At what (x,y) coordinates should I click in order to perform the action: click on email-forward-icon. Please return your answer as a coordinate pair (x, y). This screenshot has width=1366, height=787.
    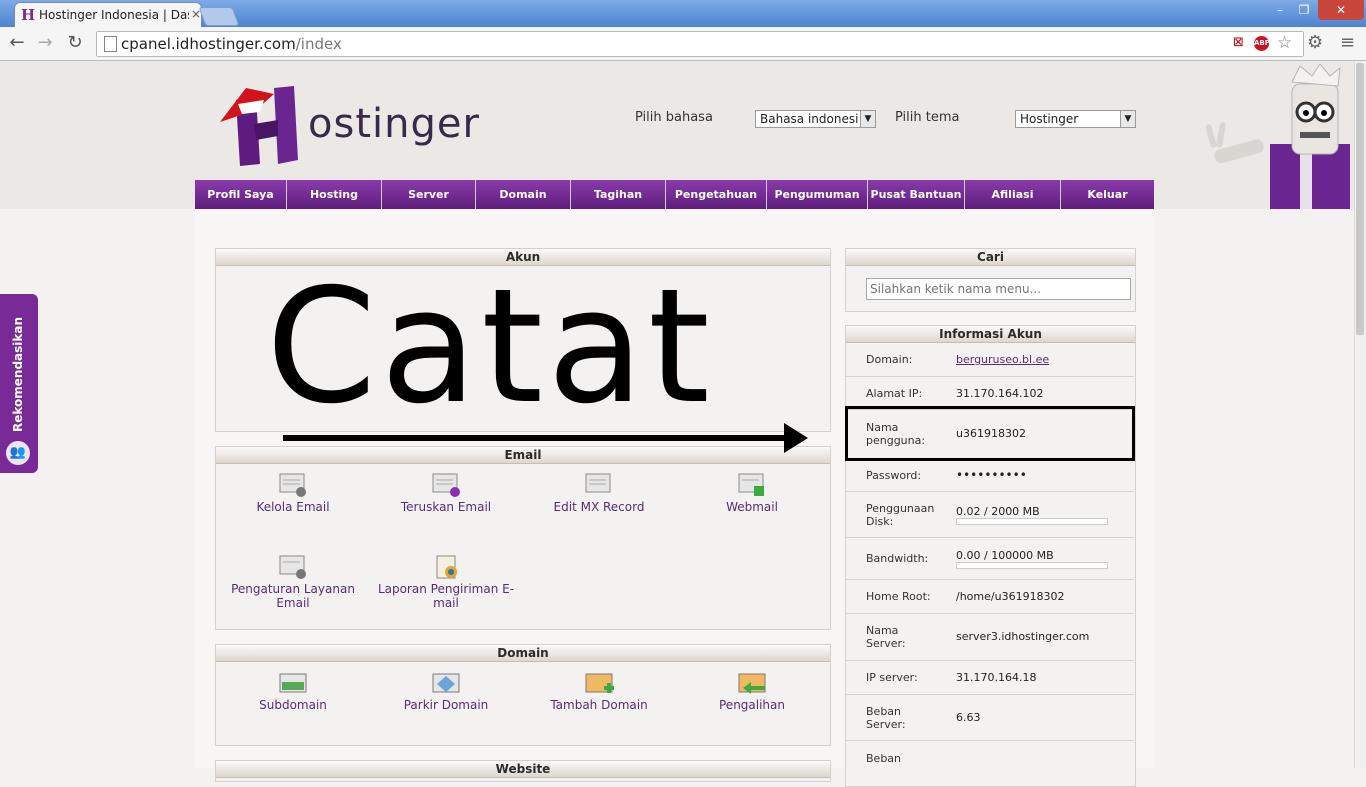
    Looking at the image, I should click on (446, 485).